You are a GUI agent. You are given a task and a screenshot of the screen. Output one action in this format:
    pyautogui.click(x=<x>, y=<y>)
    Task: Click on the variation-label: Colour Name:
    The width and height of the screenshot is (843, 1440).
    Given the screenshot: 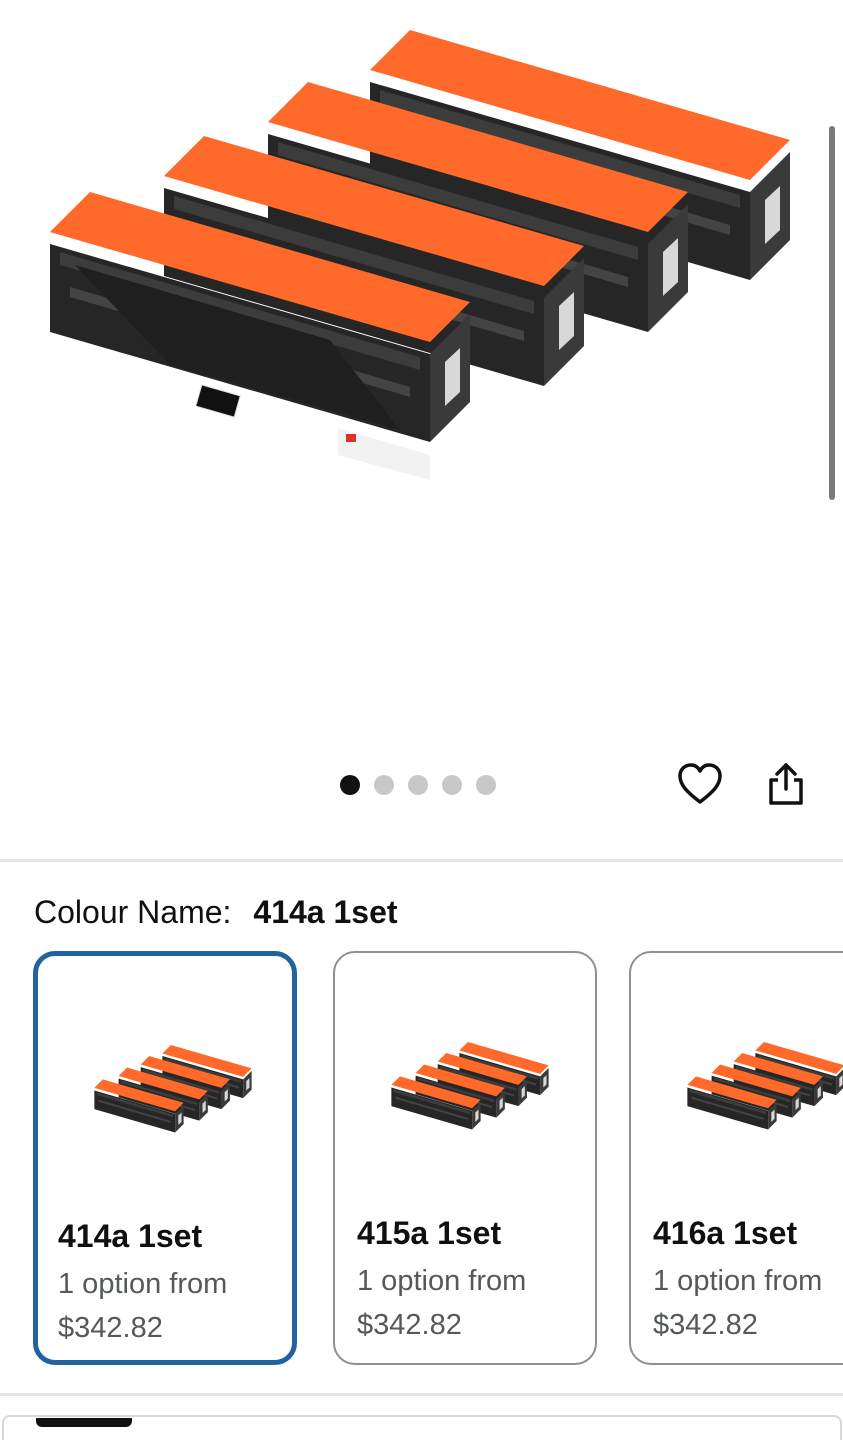 What is the action you would take?
    pyautogui.click(x=133, y=912)
    